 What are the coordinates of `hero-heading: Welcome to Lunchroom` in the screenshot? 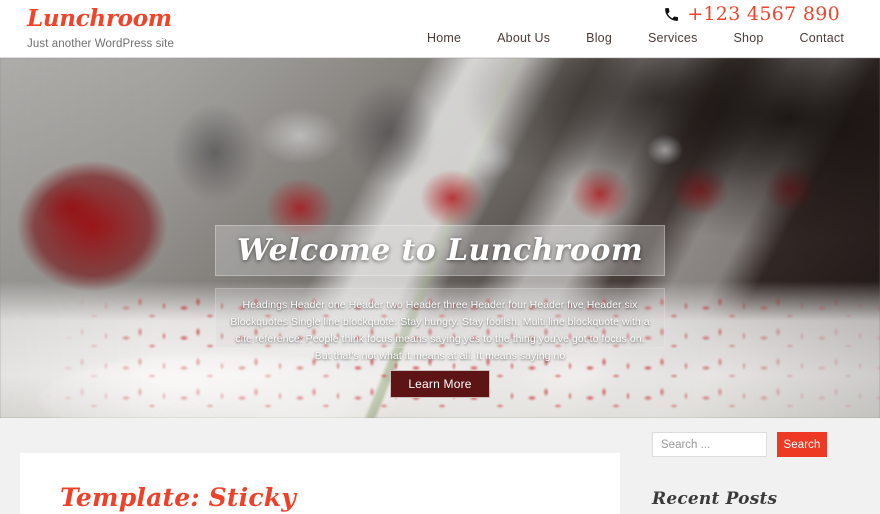 It's located at (440, 250).